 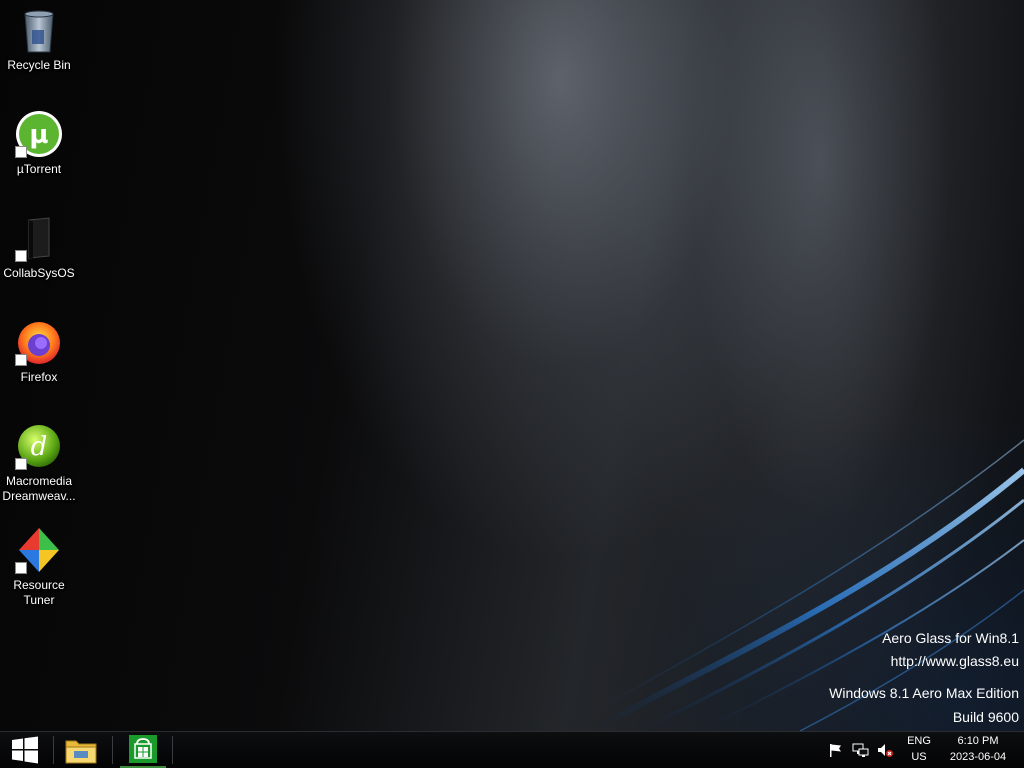 I want to click on desktop-icon-resource-tuner: Resource Tuner, so click(x=39, y=567).